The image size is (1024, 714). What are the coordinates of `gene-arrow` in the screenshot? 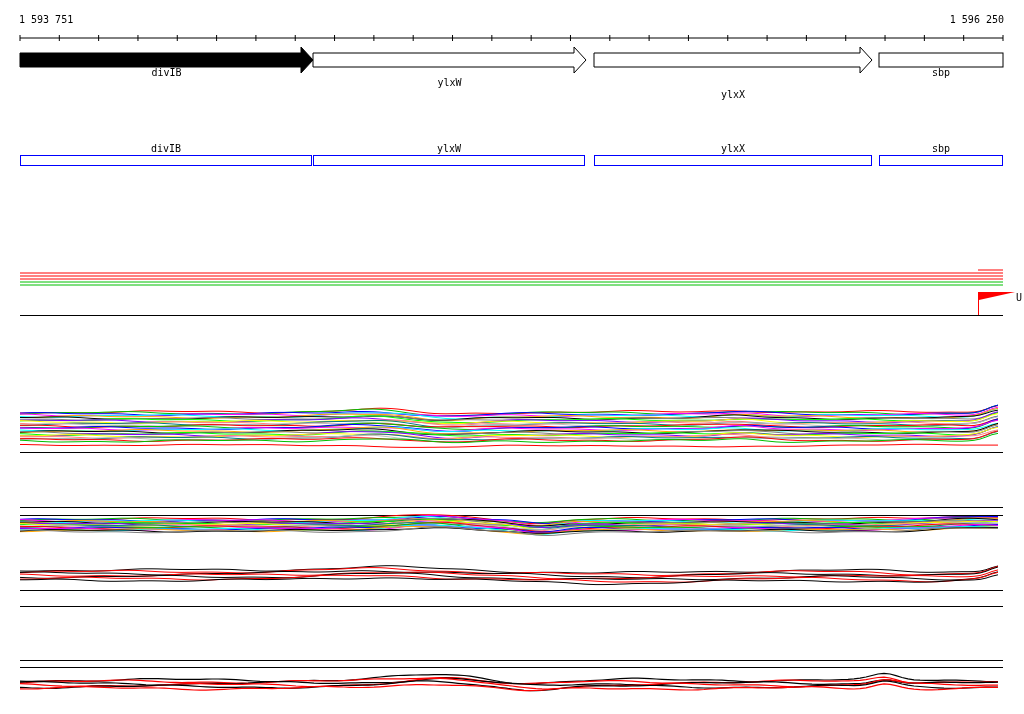 It's located at (166, 60).